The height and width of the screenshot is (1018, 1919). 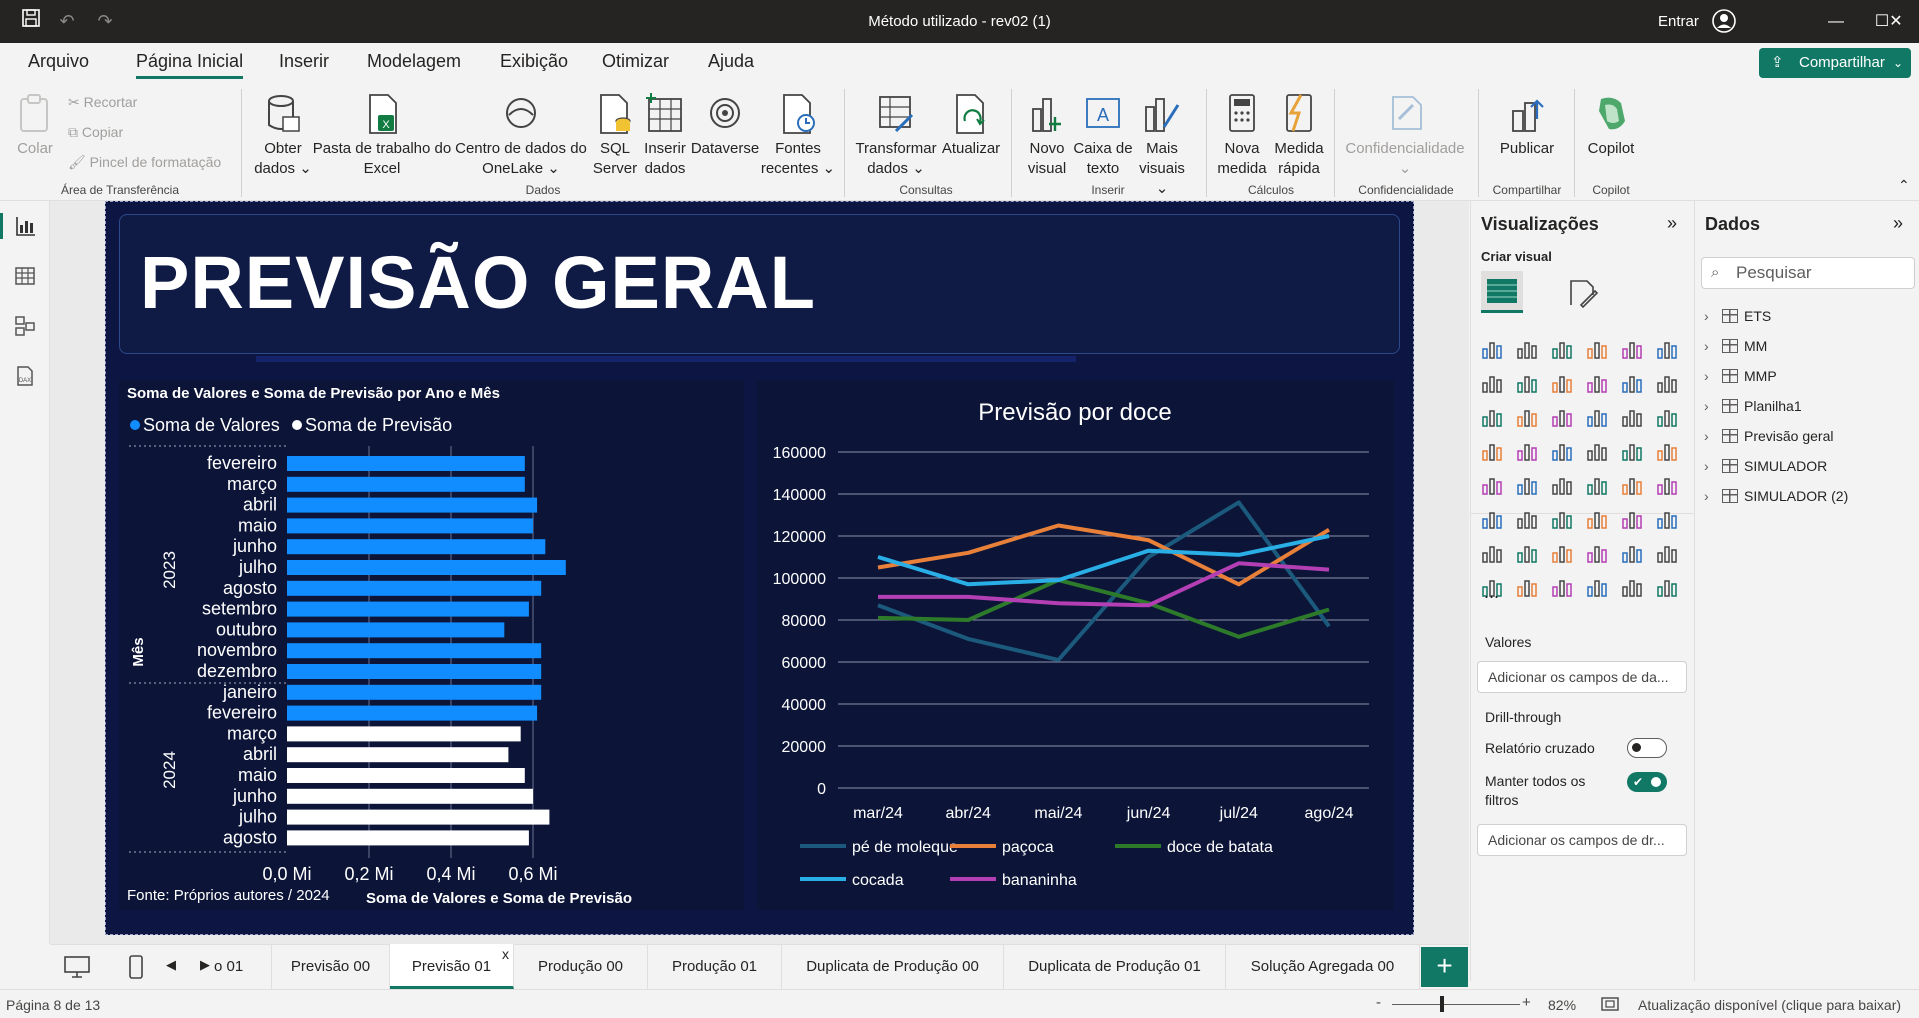 What do you see at coordinates (1378, 1002) in the screenshot?
I see `zoom-out-button: -` at bounding box center [1378, 1002].